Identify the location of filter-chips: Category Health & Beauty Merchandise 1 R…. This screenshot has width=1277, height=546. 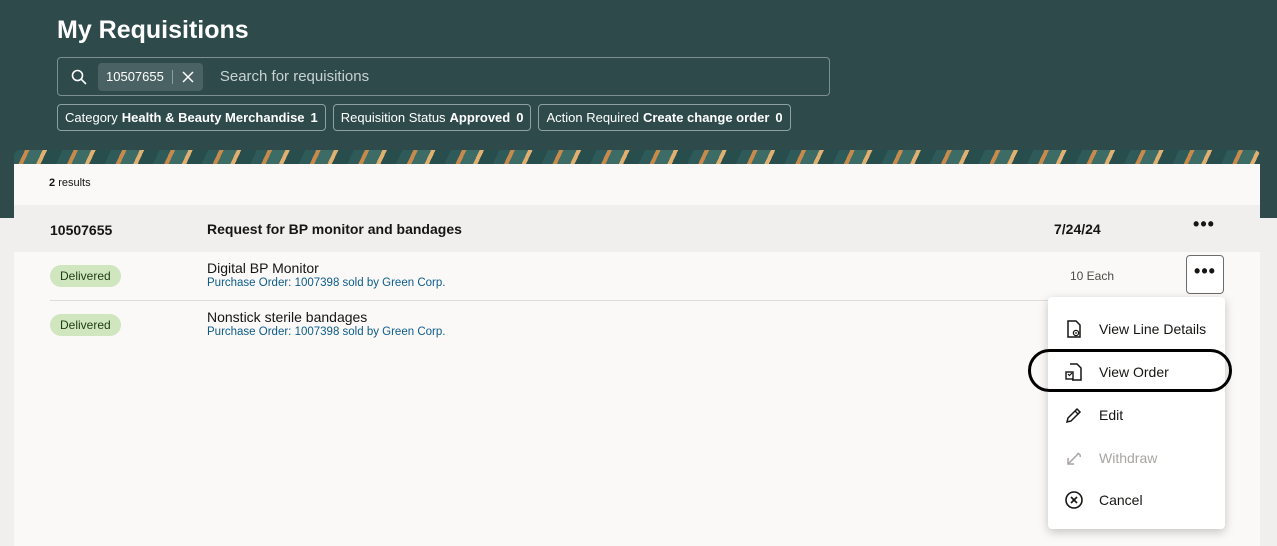
(424, 117).